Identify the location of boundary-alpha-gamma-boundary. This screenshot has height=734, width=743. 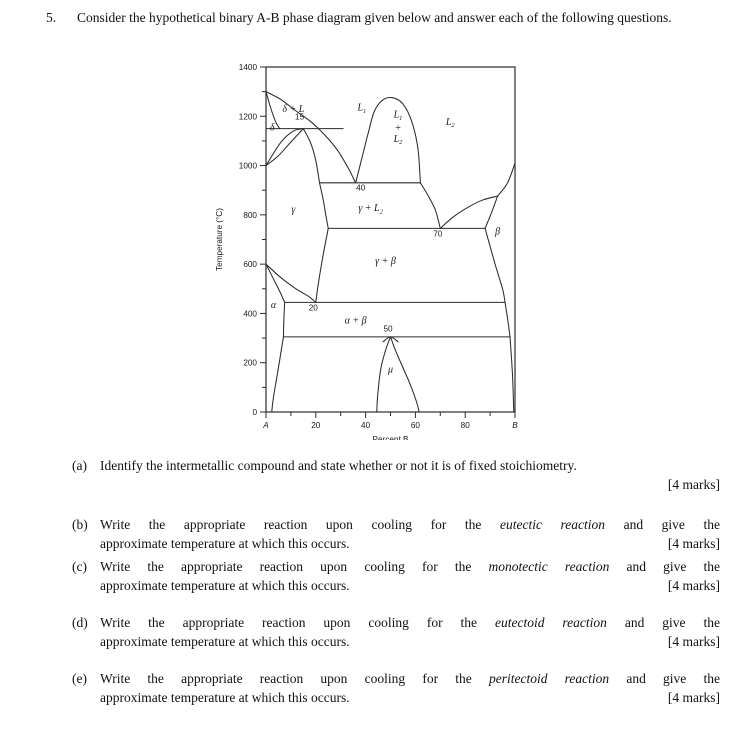
(291, 283).